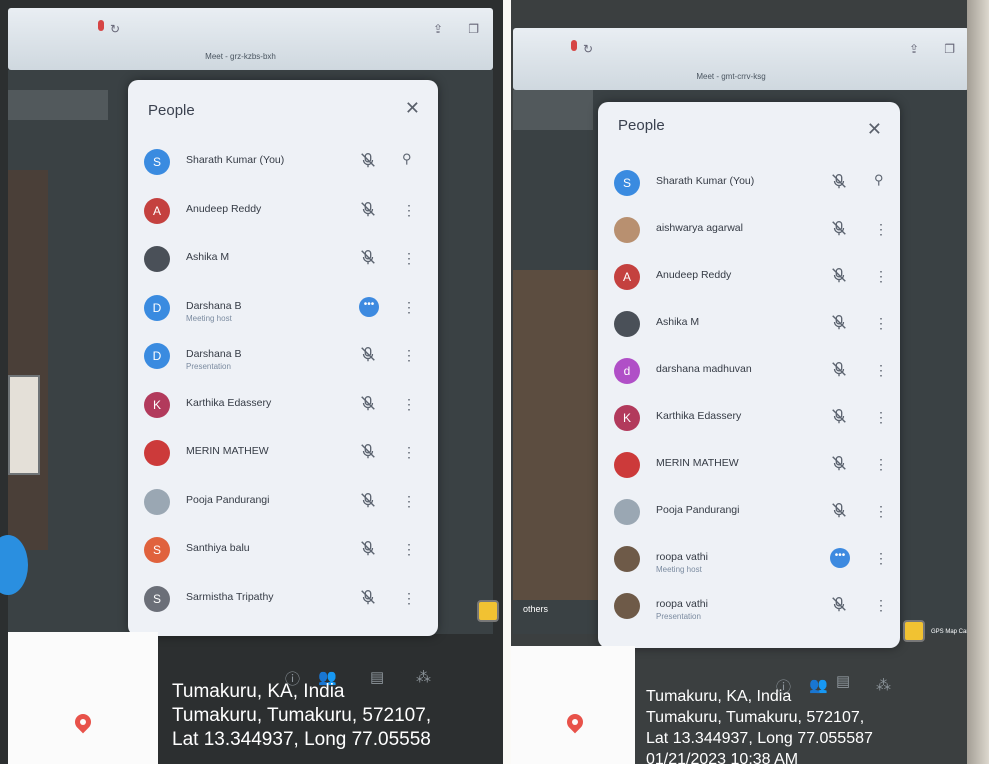 This screenshot has width=989, height=764. Describe the element at coordinates (227, 451) in the screenshot. I see `participant-name: MERIN MATHEW` at that location.